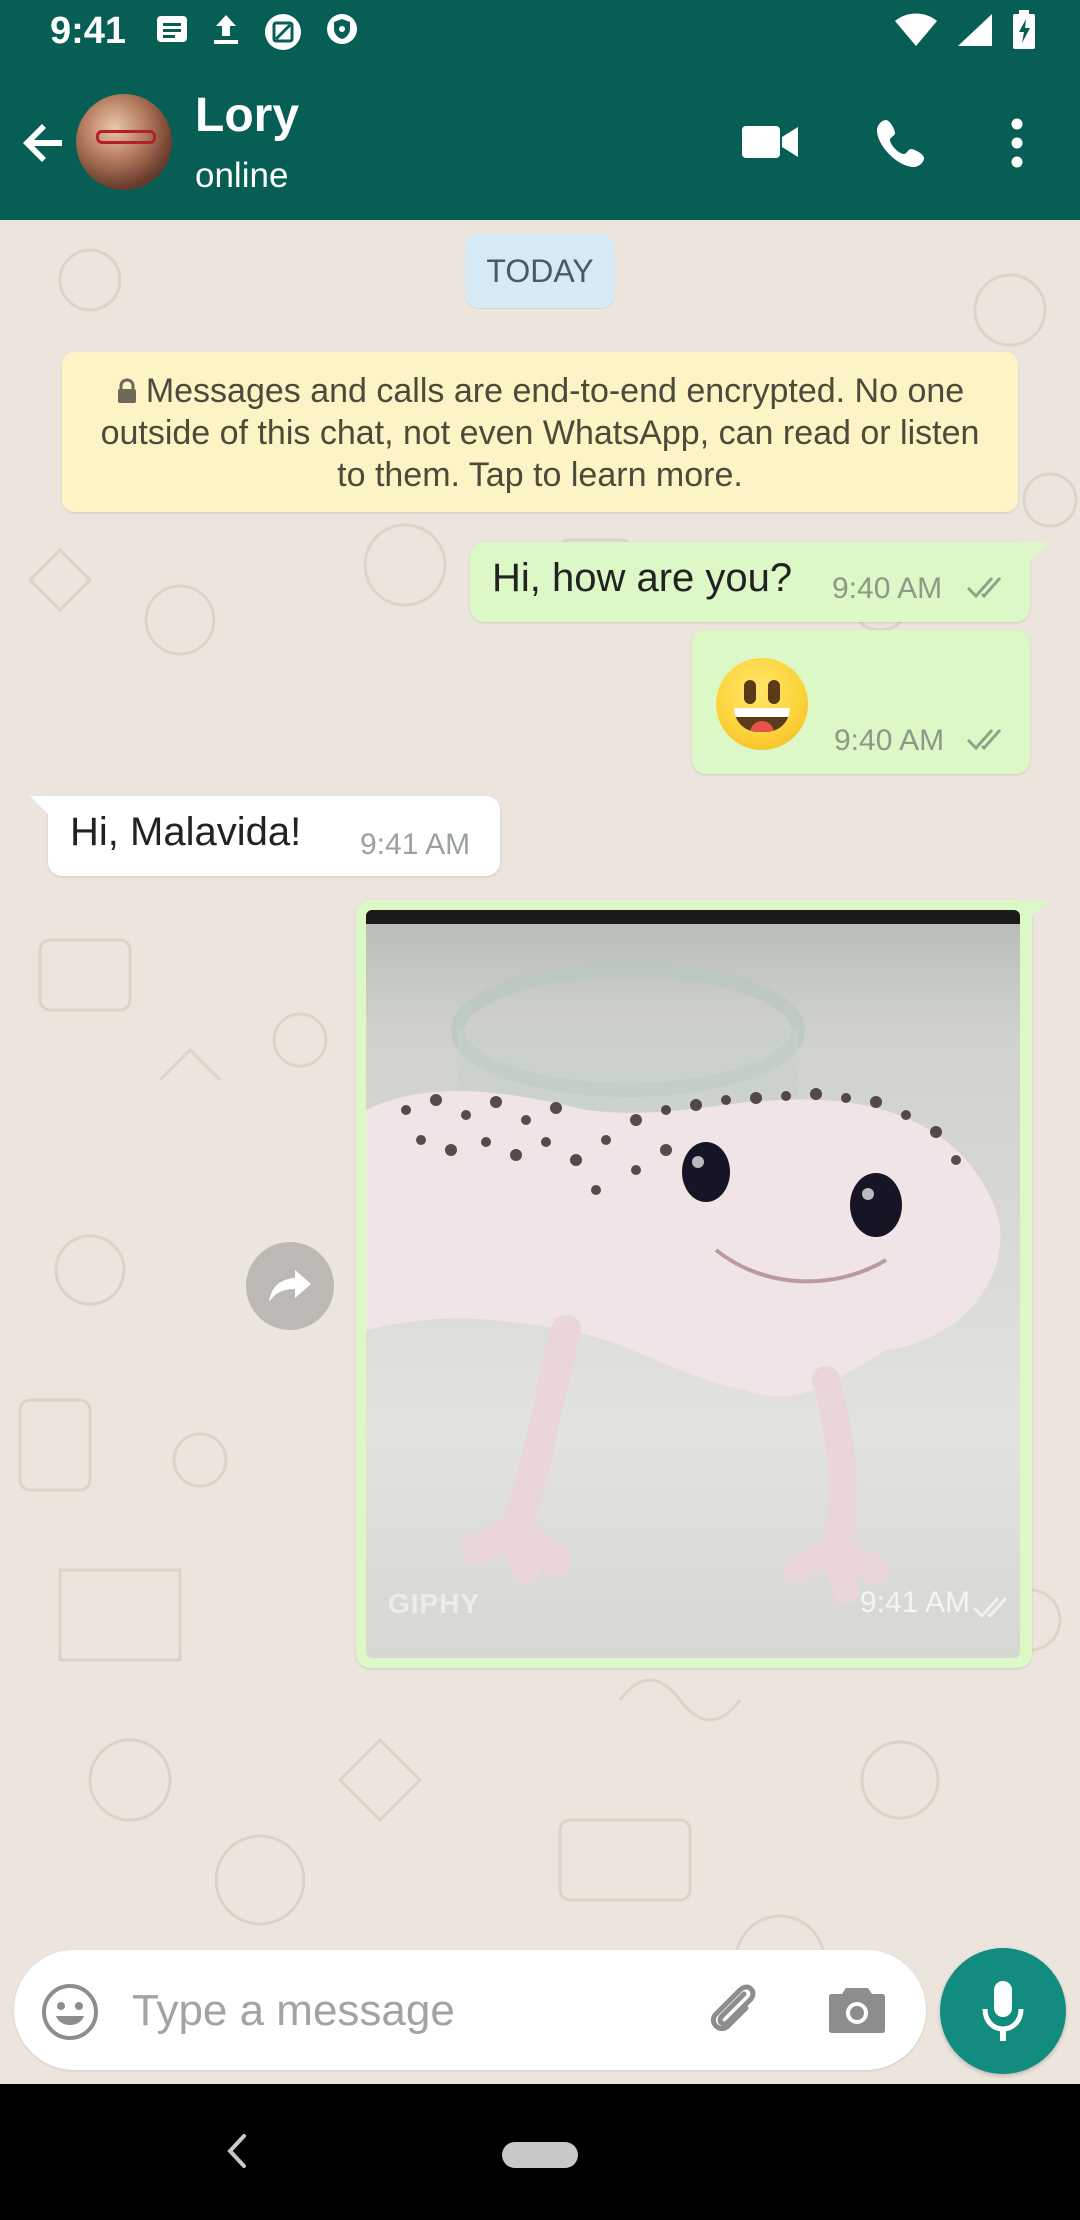 Image resolution: width=1080 pixels, height=2220 pixels. I want to click on avatar, so click(124, 142).